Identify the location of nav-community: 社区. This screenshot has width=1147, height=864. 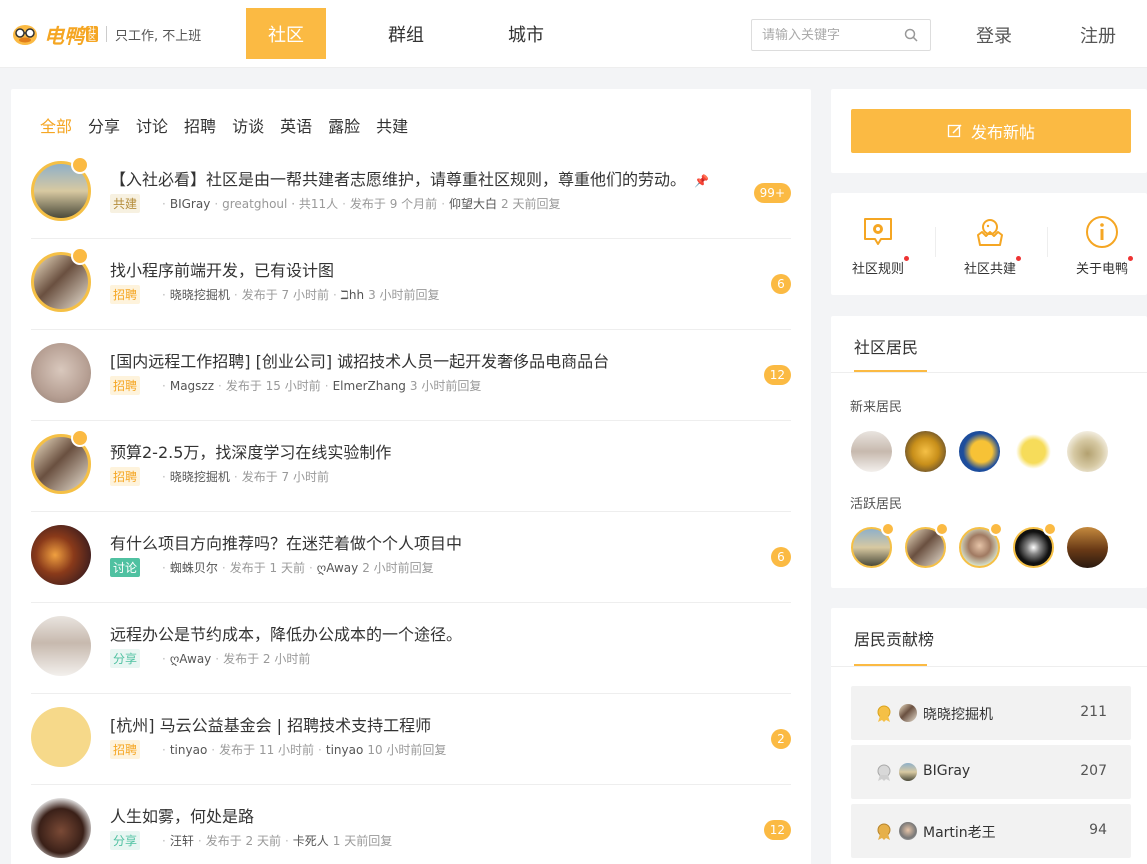
(286, 33).